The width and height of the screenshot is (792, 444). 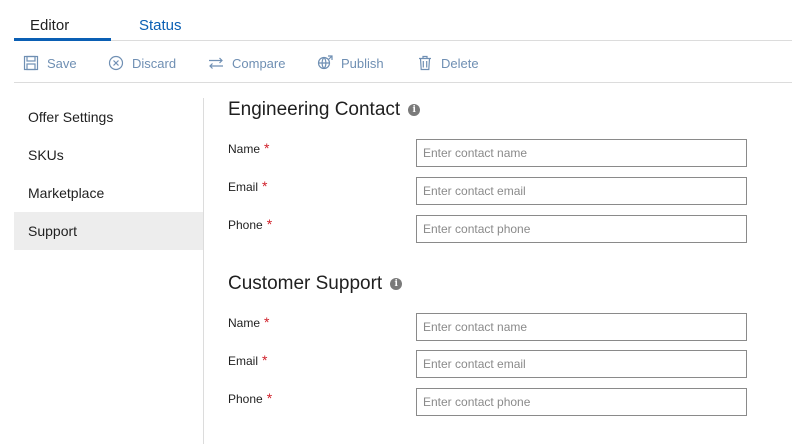 What do you see at coordinates (243, 187) in the screenshot?
I see `engineering-email-label-text: Email` at bounding box center [243, 187].